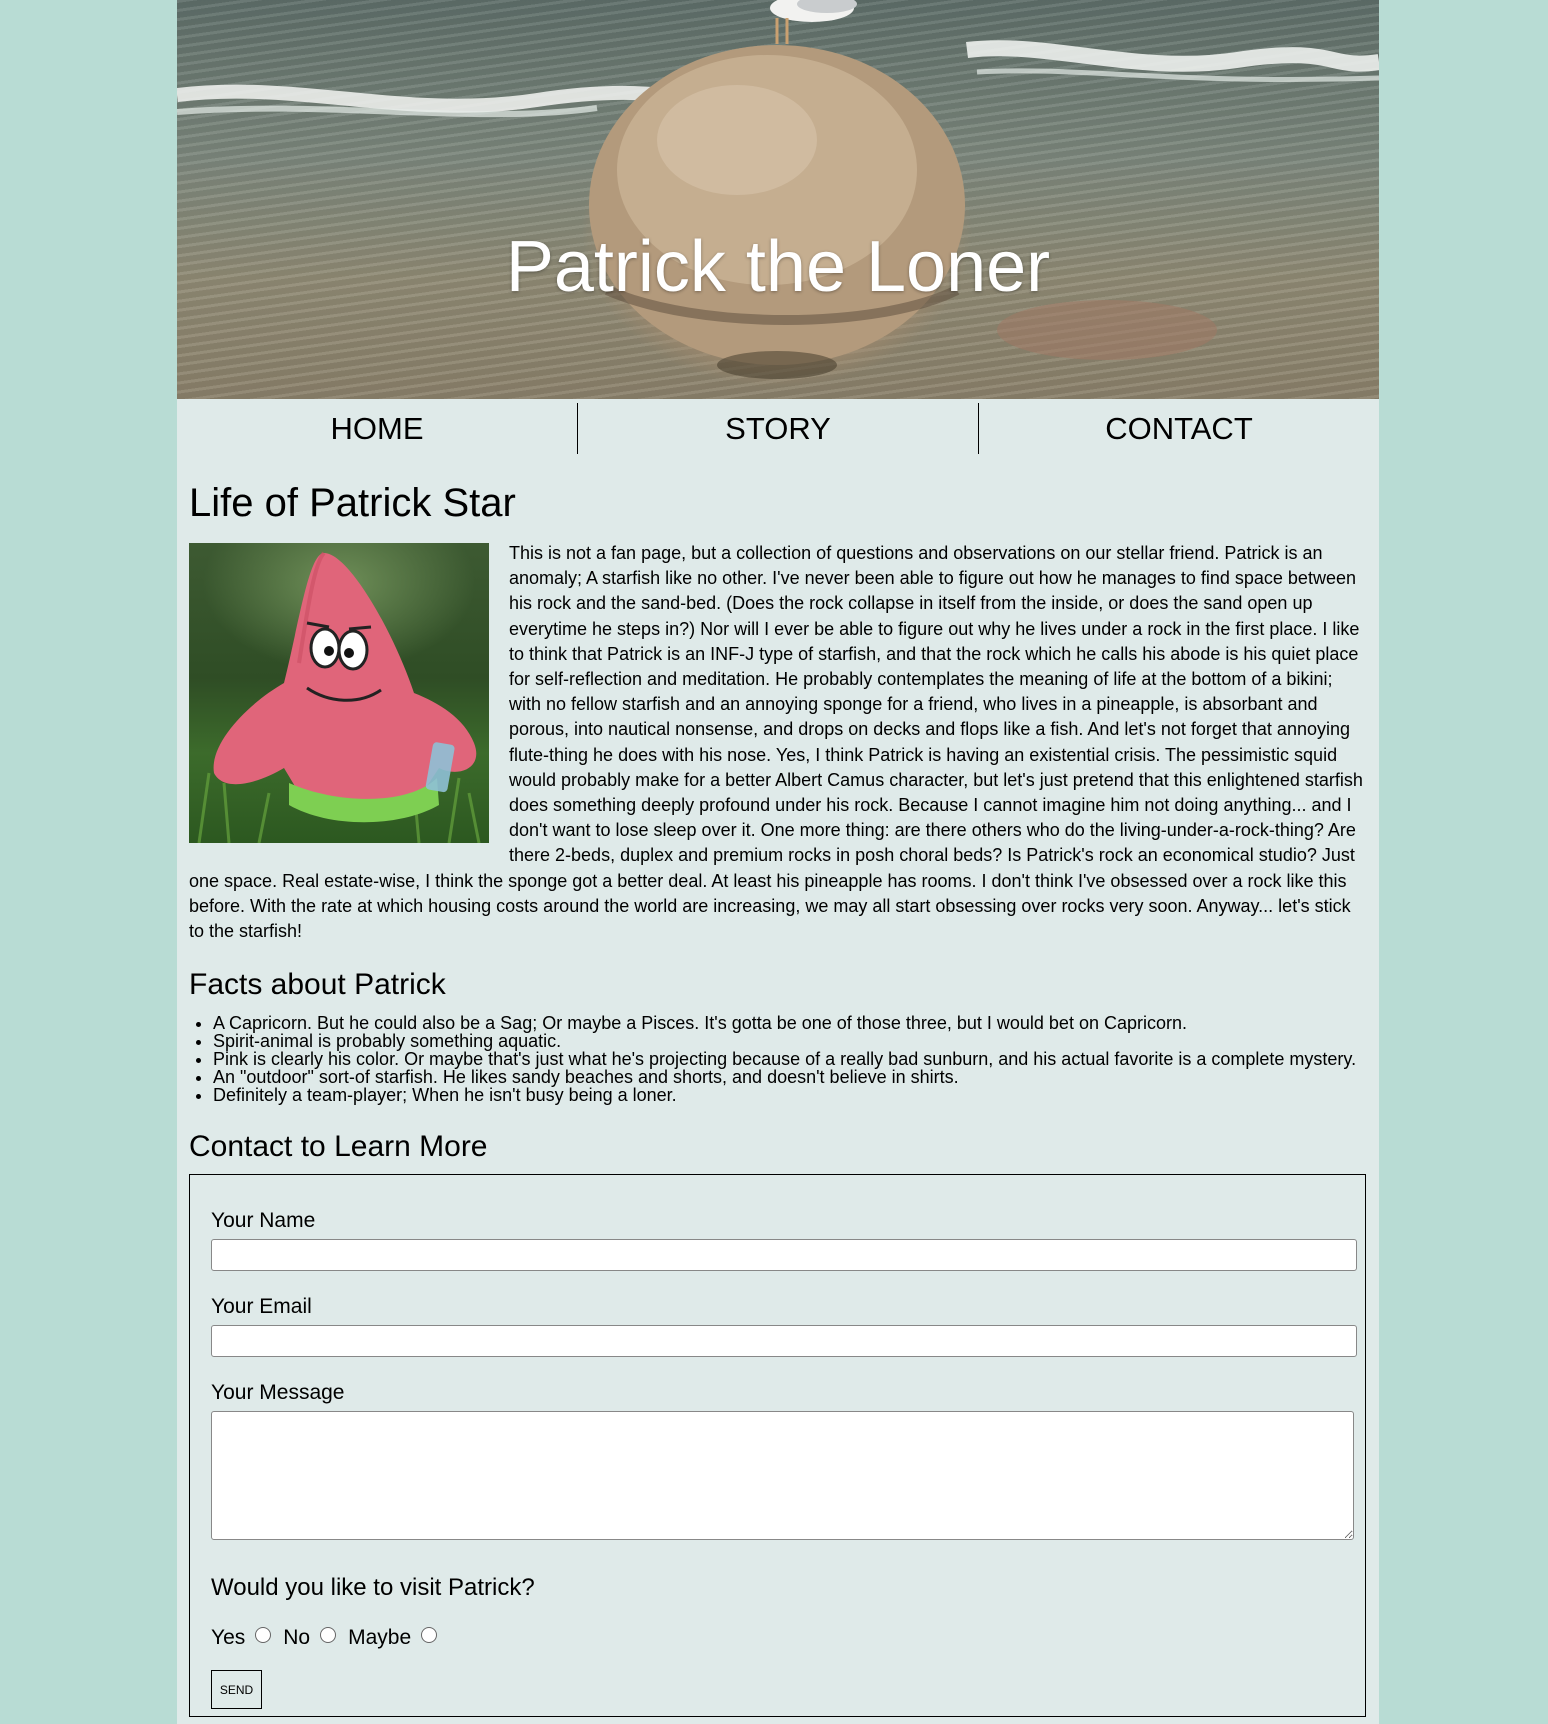 The width and height of the screenshot is (1548, 1724). I want to click on radio-yes, so click(263, 1635).